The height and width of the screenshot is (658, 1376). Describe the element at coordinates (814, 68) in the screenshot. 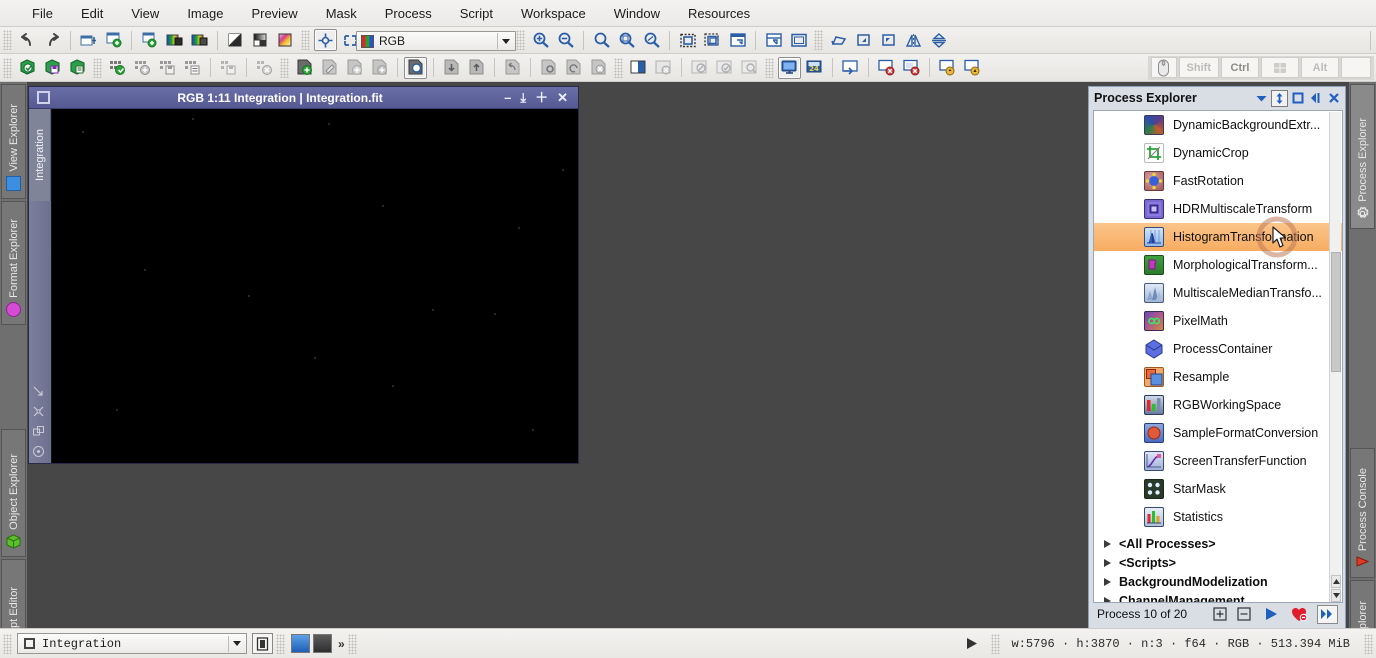

I see `bitdepth-24-button: 24` at that location.